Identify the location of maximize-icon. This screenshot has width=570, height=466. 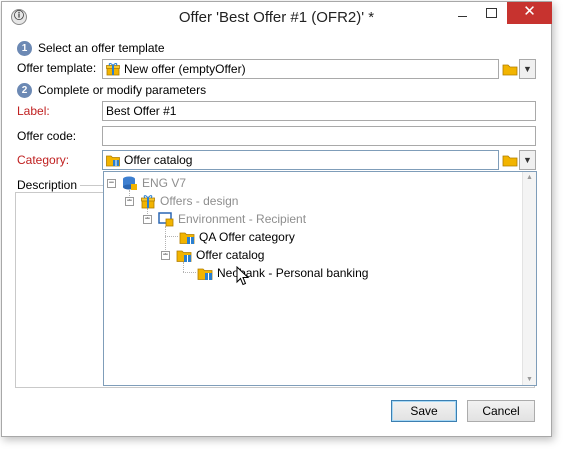
(491, 13).